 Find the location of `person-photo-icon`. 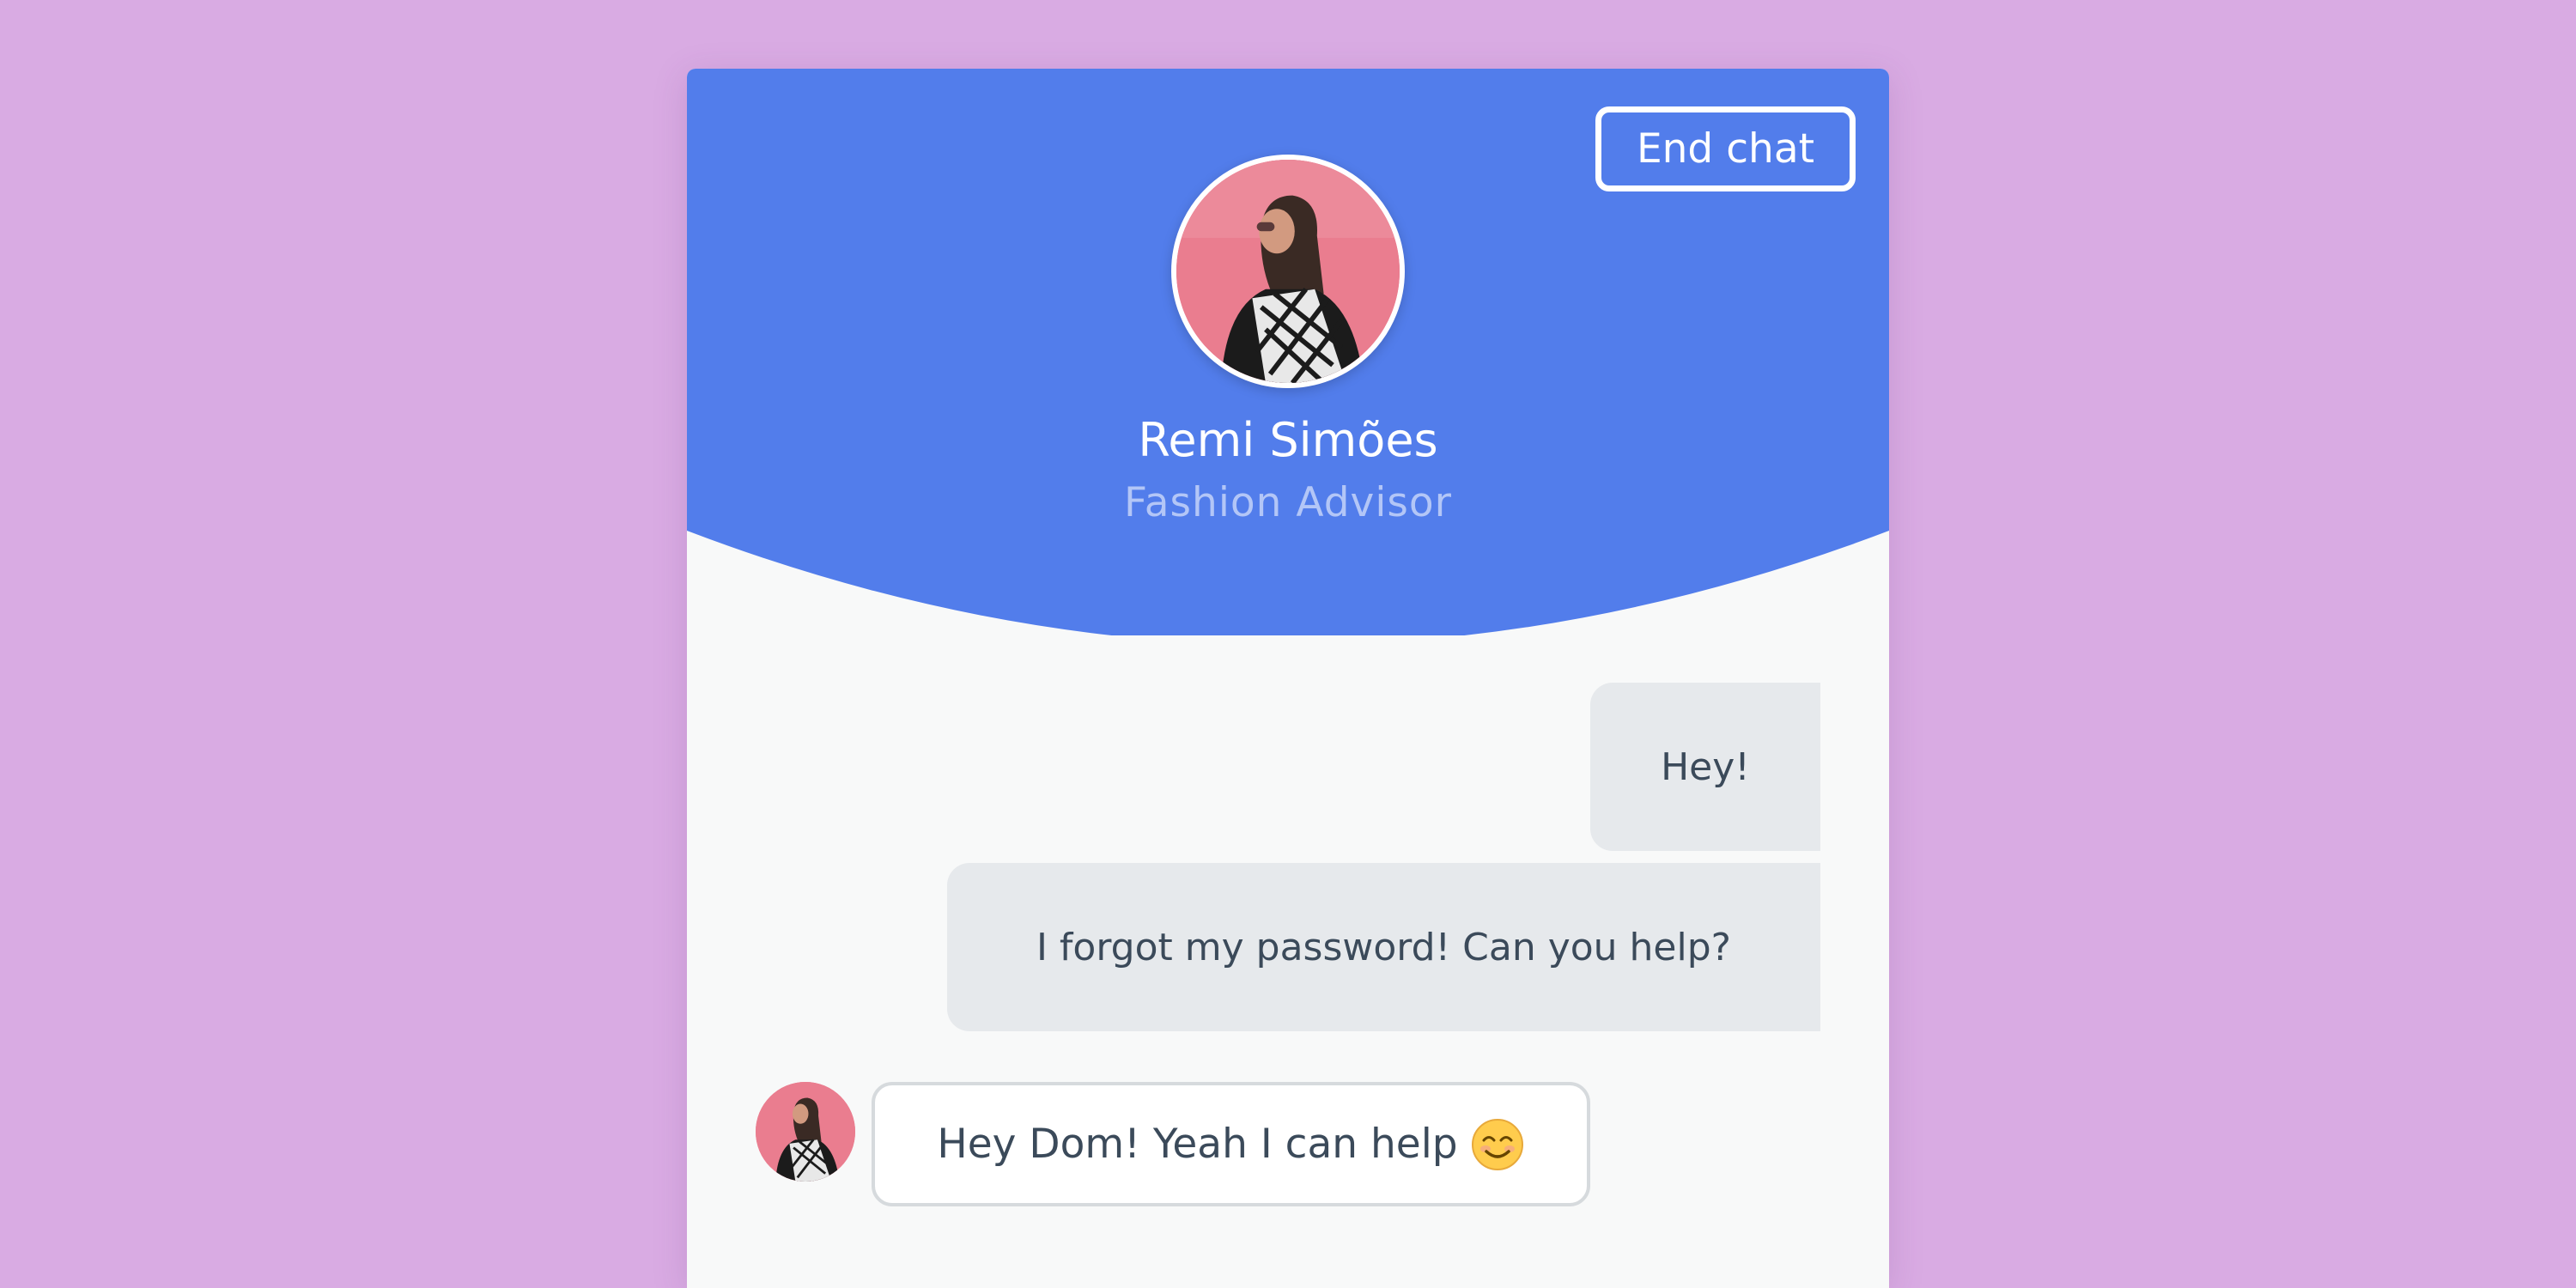

person-photo-icon is located at coordinates (806, 1132).